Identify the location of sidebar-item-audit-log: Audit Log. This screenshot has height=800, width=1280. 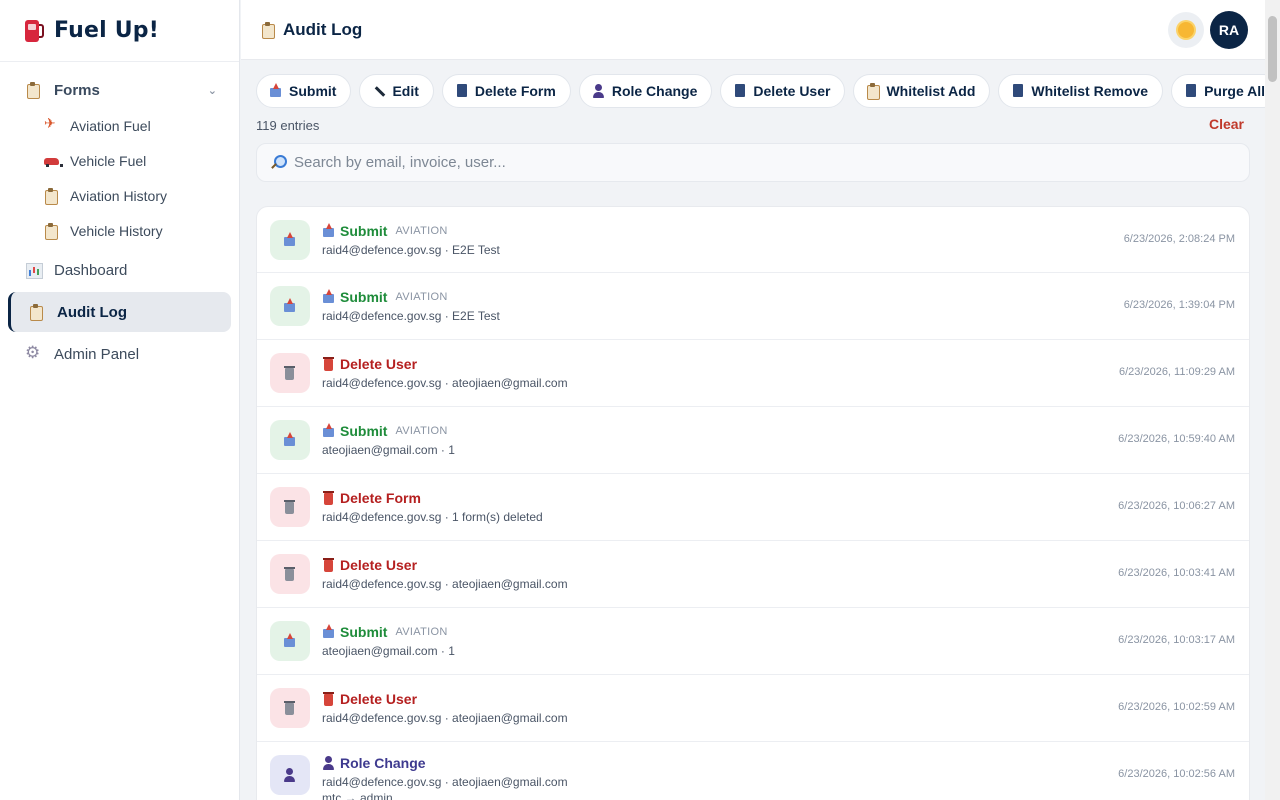
(119, 312).